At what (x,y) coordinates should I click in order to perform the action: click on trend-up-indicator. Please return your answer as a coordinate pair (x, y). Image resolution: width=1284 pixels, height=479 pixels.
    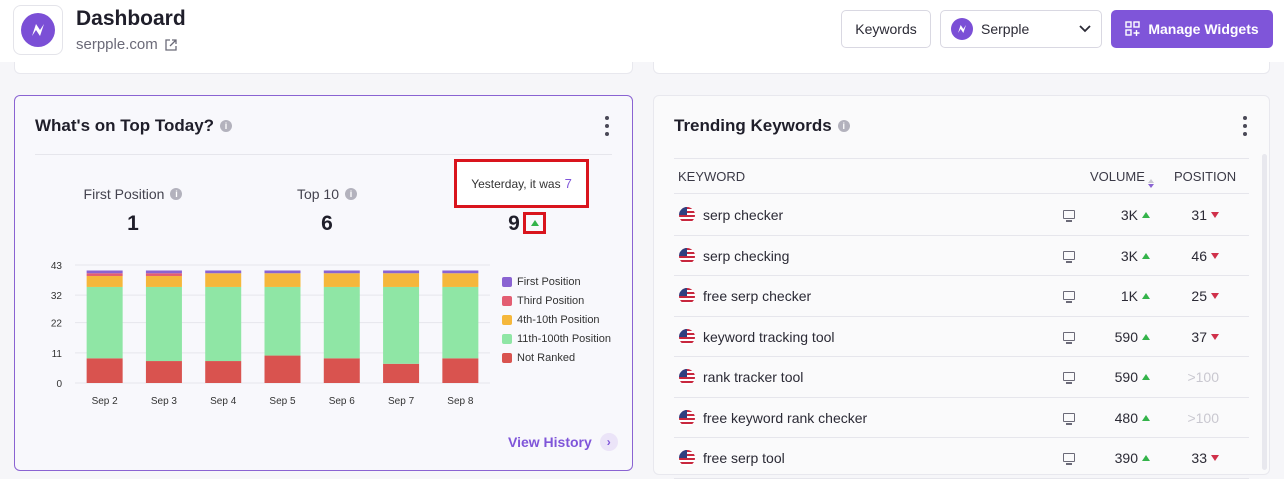
    Looking at the image, I should click on (534, 223).